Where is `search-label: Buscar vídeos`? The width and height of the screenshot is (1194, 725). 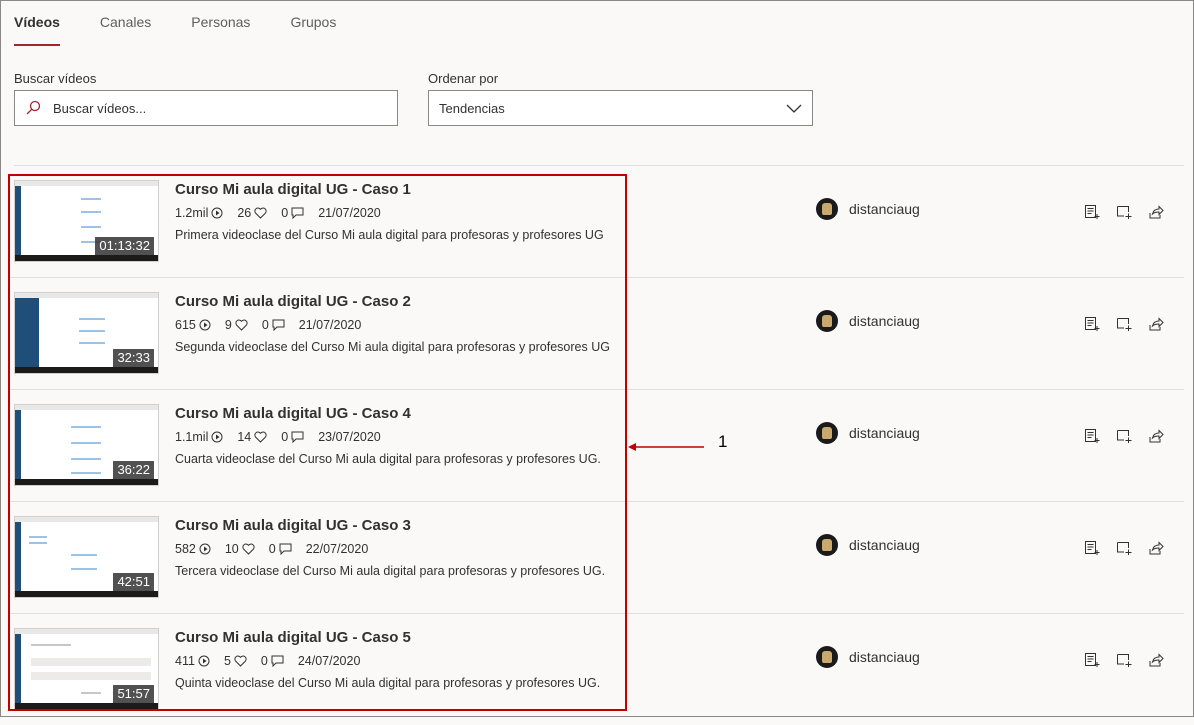 search-label: Buscar vídeos is located at coordinates (55, 78).